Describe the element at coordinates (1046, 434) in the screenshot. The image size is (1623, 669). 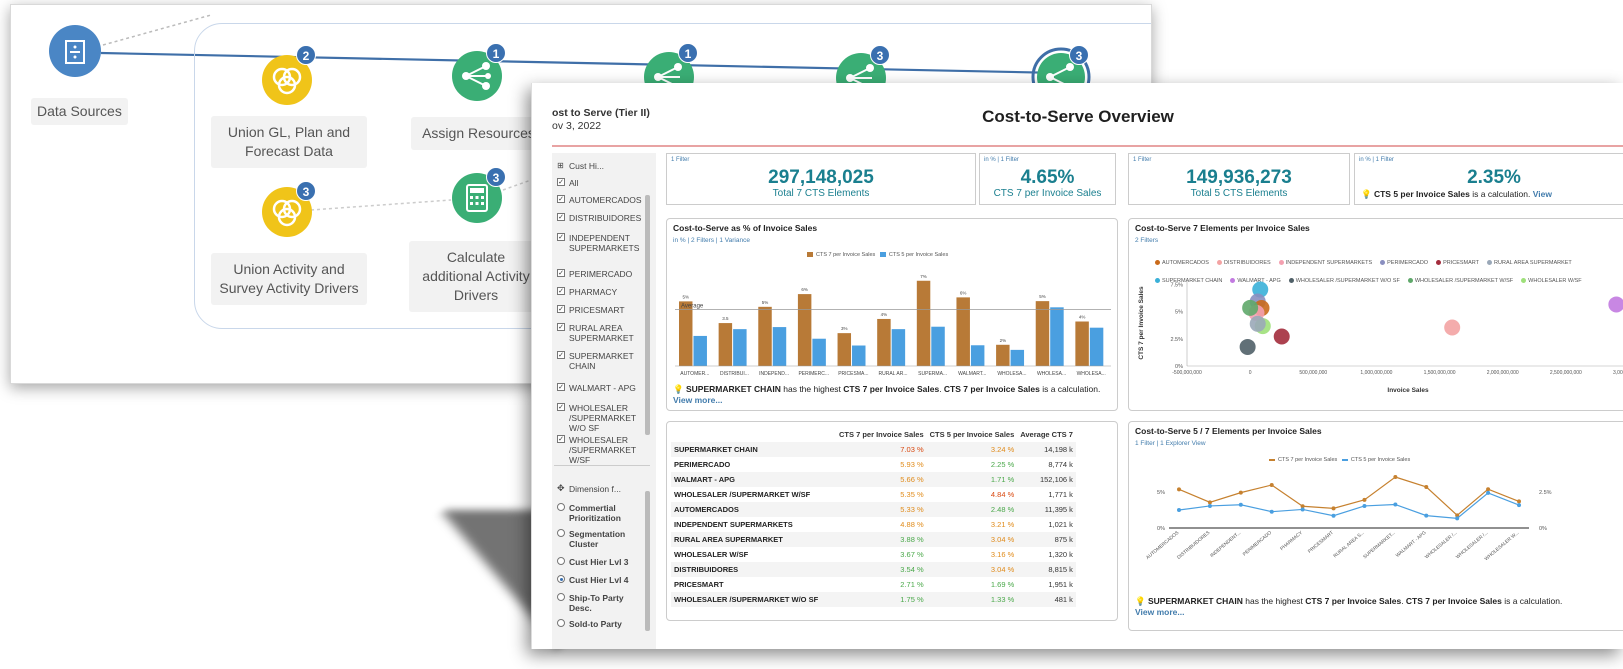
I see `column-header: Average CTS 7` at that location.